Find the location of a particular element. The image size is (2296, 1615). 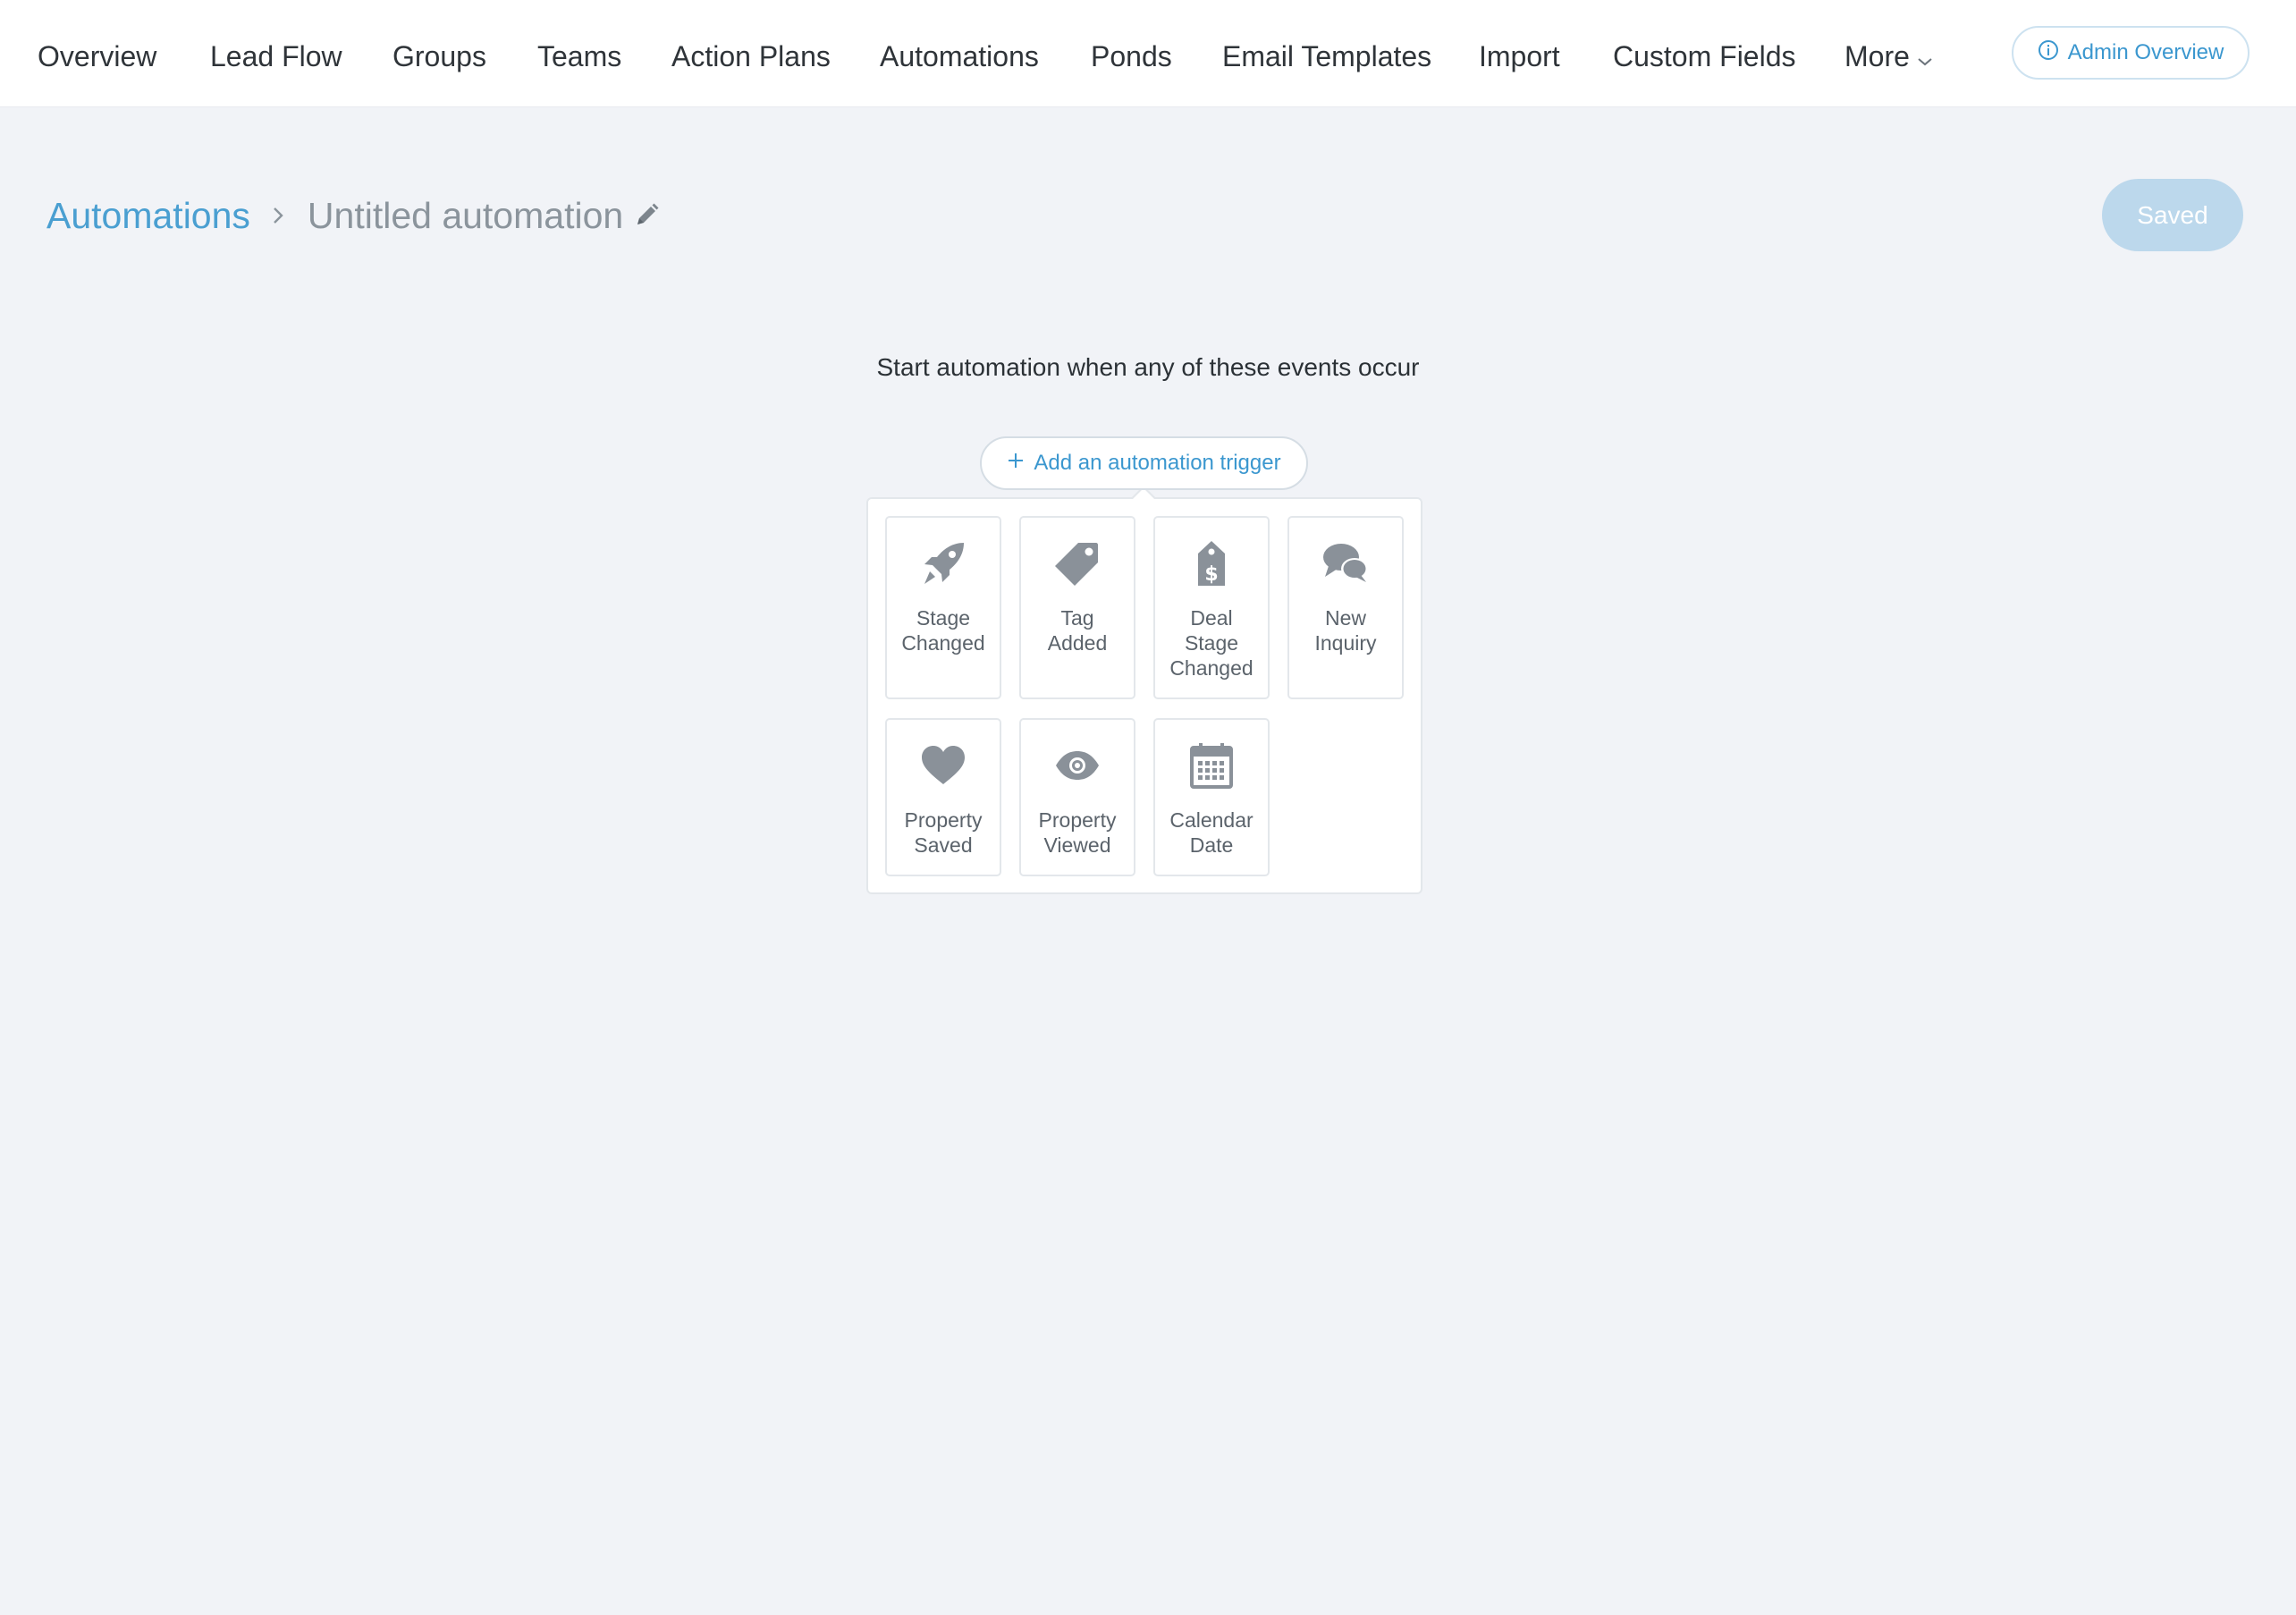

add-automation-trigger-button: Add an automation trigger is located at coordinates (1144, 463).